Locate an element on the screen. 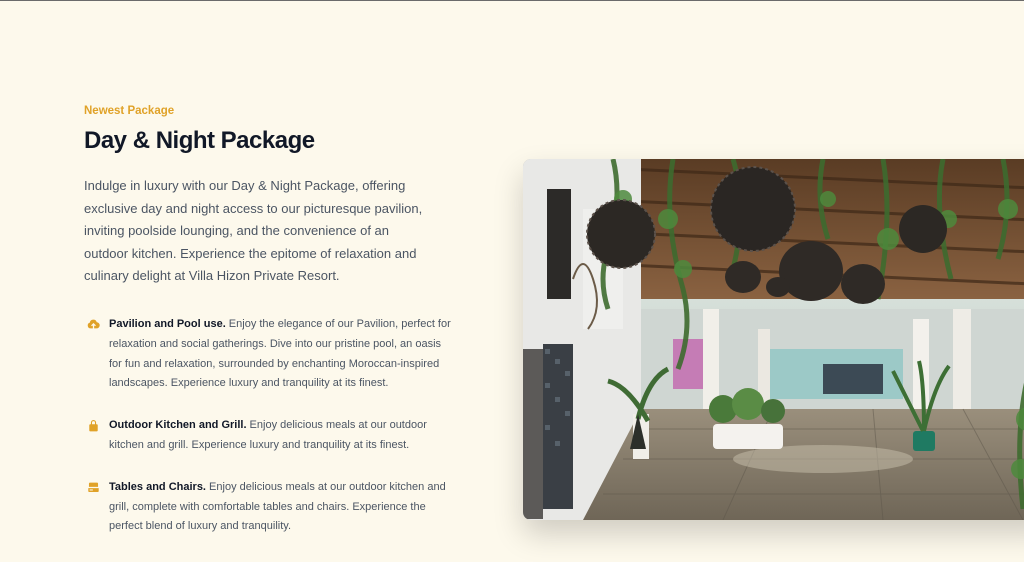 Image resolution: width=1024 pixels, height=562 pixels. lock-icon is located at coordinates (93, 426).